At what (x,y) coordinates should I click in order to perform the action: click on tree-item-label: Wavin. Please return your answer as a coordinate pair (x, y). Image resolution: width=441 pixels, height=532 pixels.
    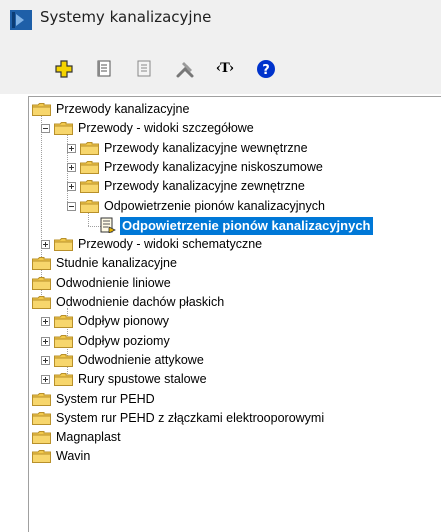
    Looking at the image, I should click on (73, 456).